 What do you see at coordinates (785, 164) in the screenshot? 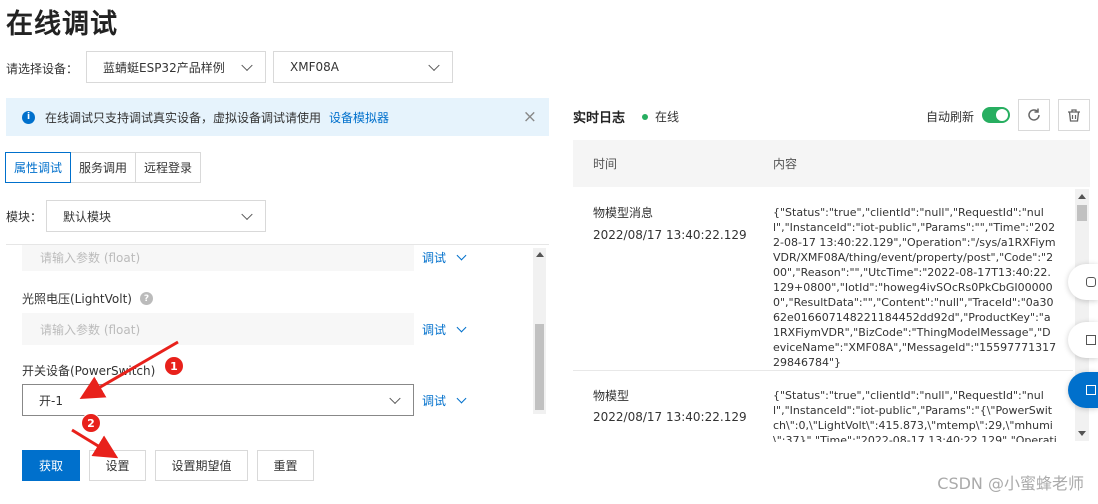
I see `col-content: 内容` at bounding box center [785, 164].